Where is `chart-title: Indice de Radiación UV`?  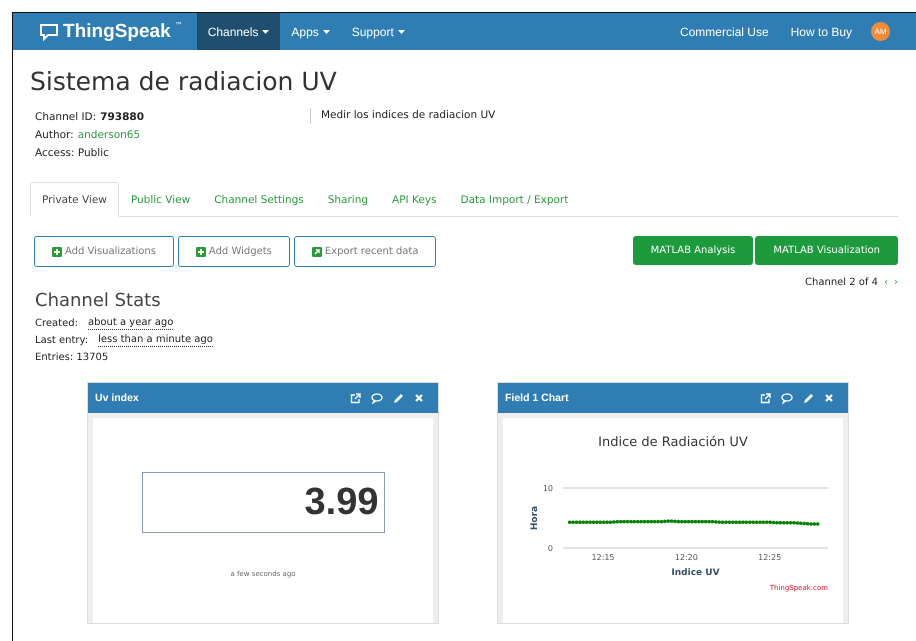 chart-title: Indice de Radiación UV is located at coordinates (673, 442).